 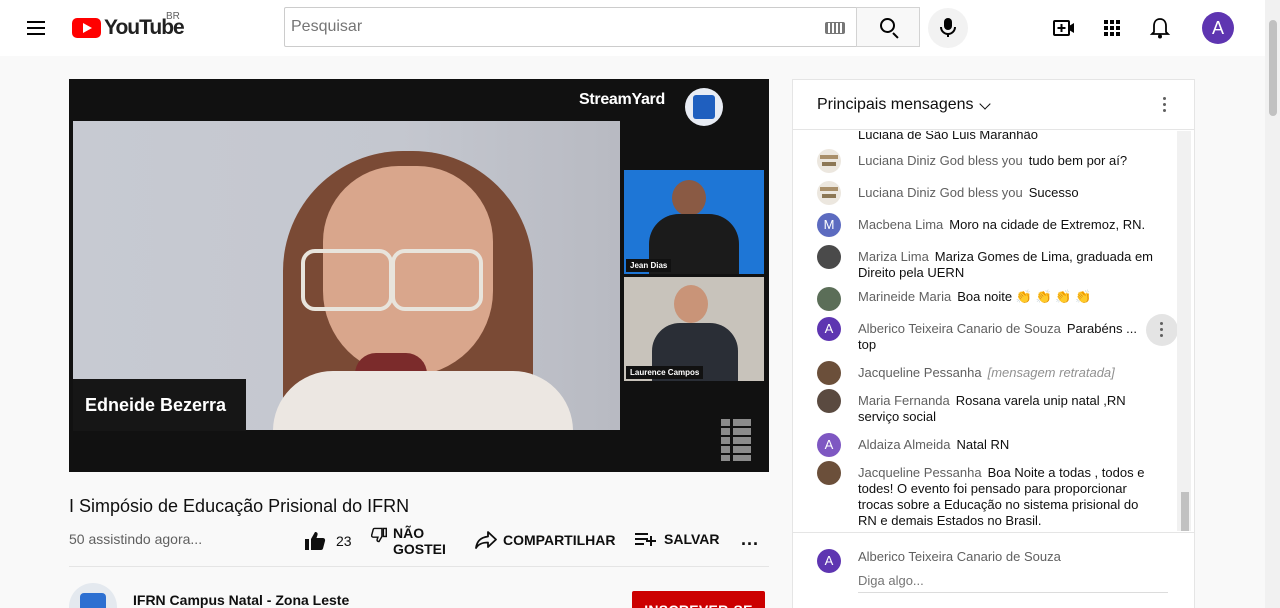 What do you see at coordinates (959, 556) in the screenshot?
I see `chat-input-author: Alberico Teixeira Canario de Souza` at bounding box center [959, 556].